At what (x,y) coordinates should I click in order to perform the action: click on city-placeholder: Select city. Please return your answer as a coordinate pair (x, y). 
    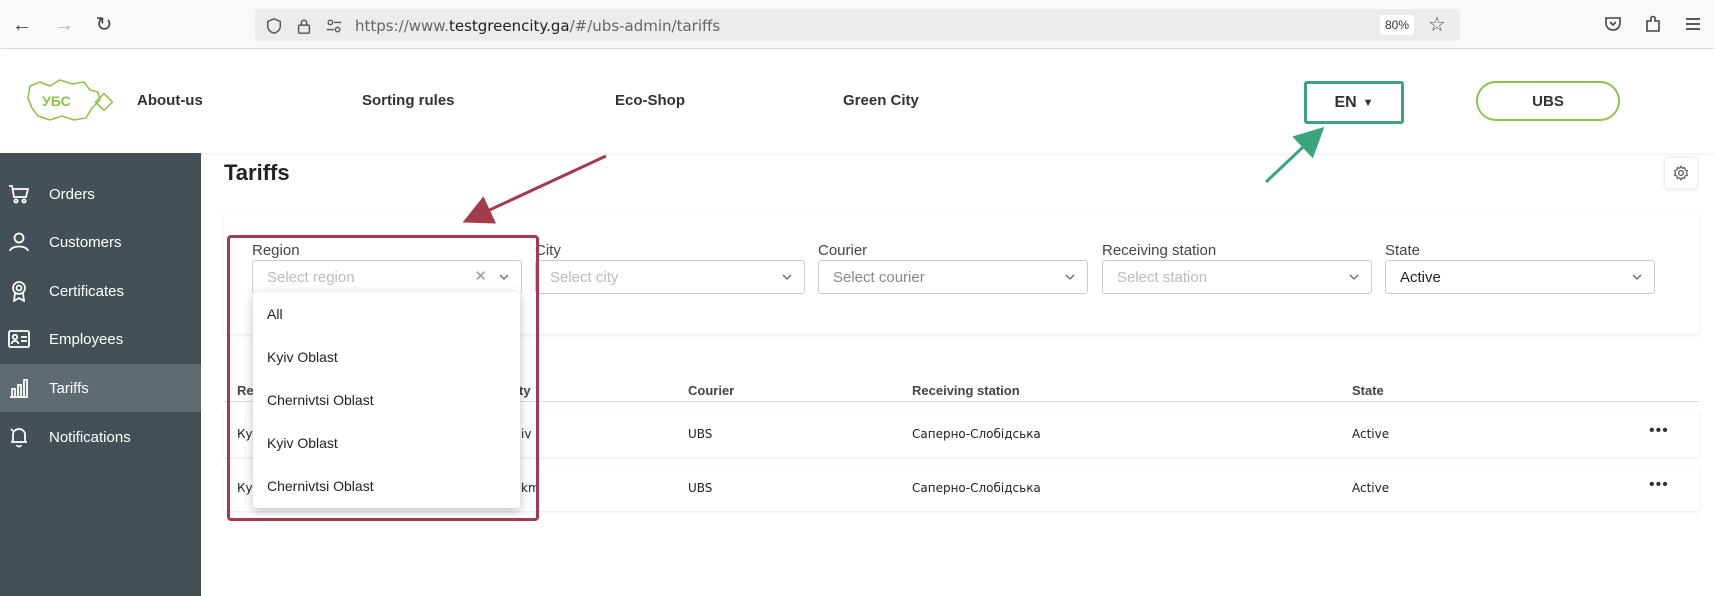
    Looking at the image, I should click on (584, 277).